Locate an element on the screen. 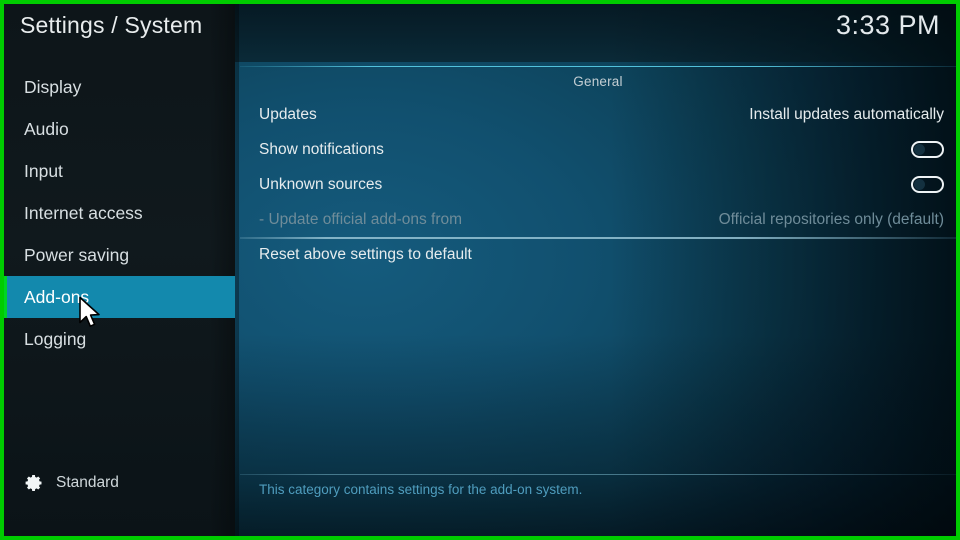 Image resolution: width=960 pixels, height=540 pixels. mouse-pointer-icon is located at coordinates (89, 311).